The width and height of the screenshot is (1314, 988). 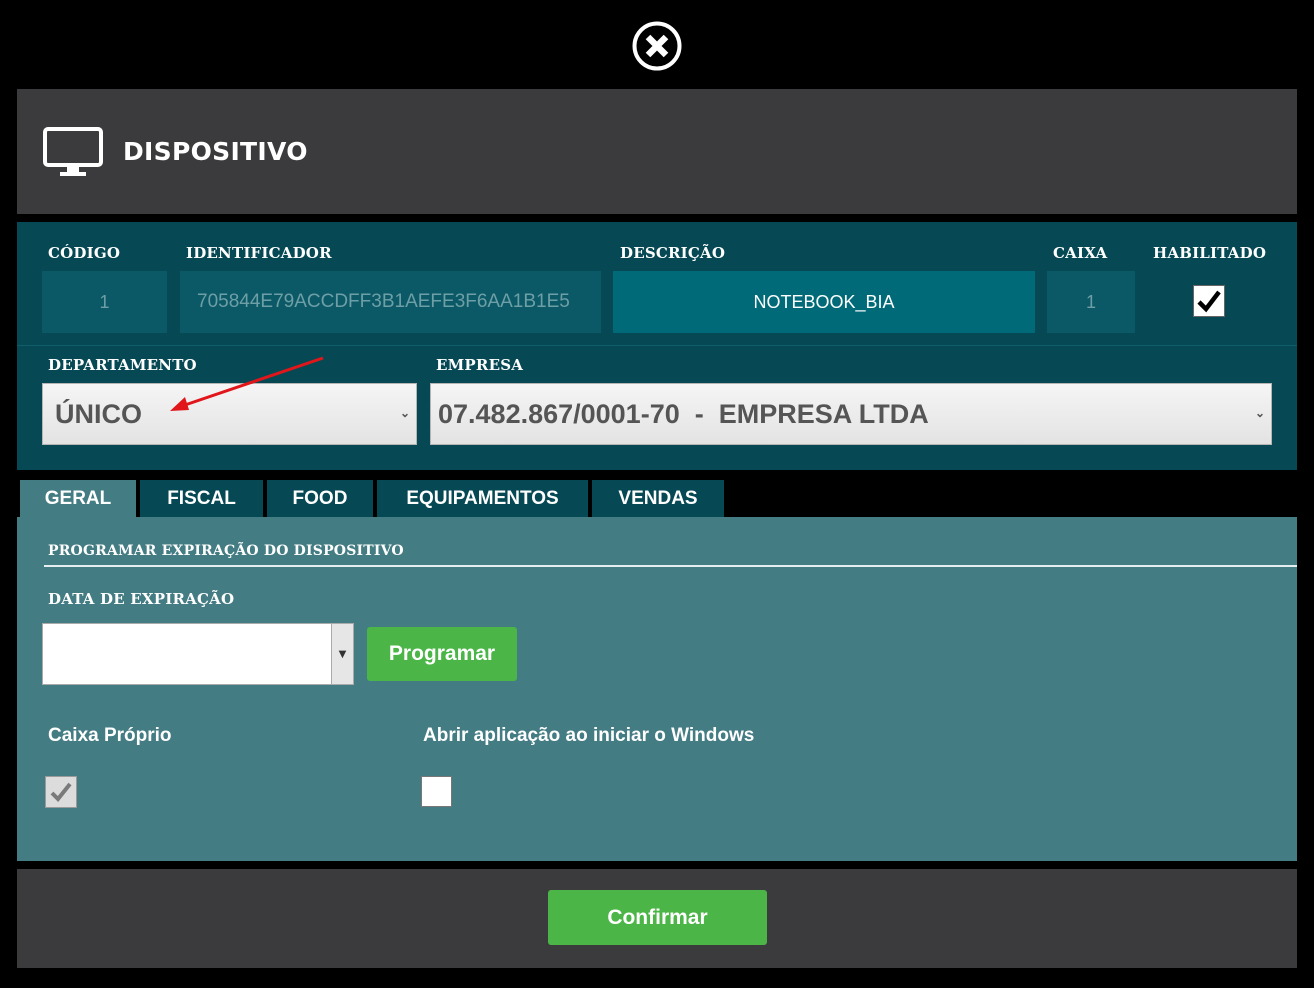 I want to click on codigo-label: CÓDIGO, so click(x=84, y=253).